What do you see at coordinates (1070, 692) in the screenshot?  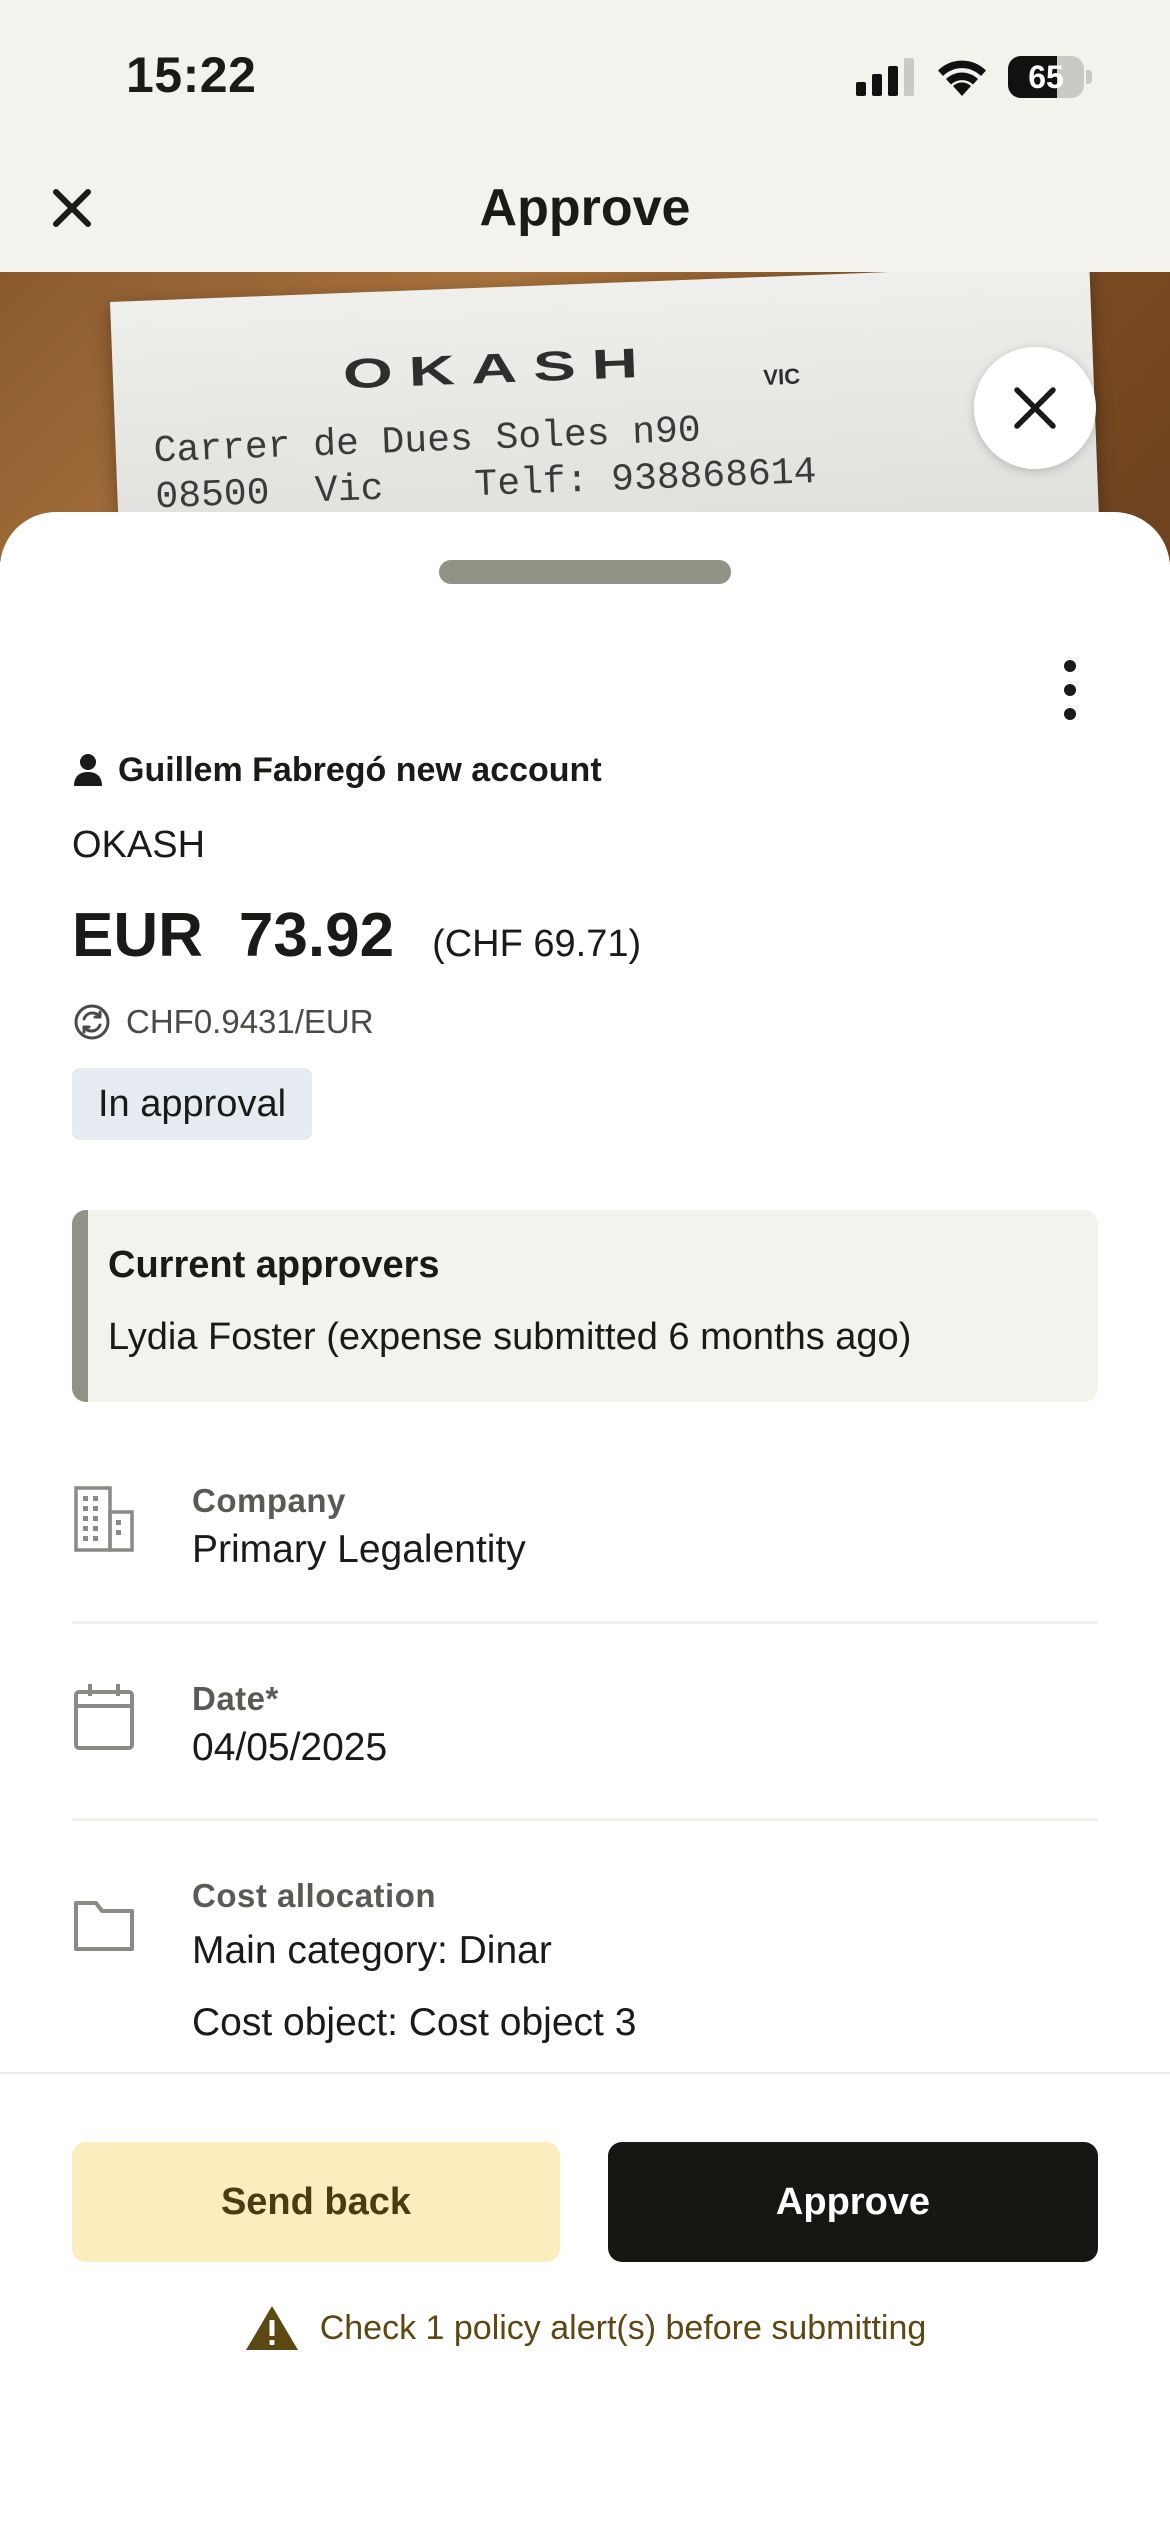 I see `more-options-button` at bounding box center [1070, 692].